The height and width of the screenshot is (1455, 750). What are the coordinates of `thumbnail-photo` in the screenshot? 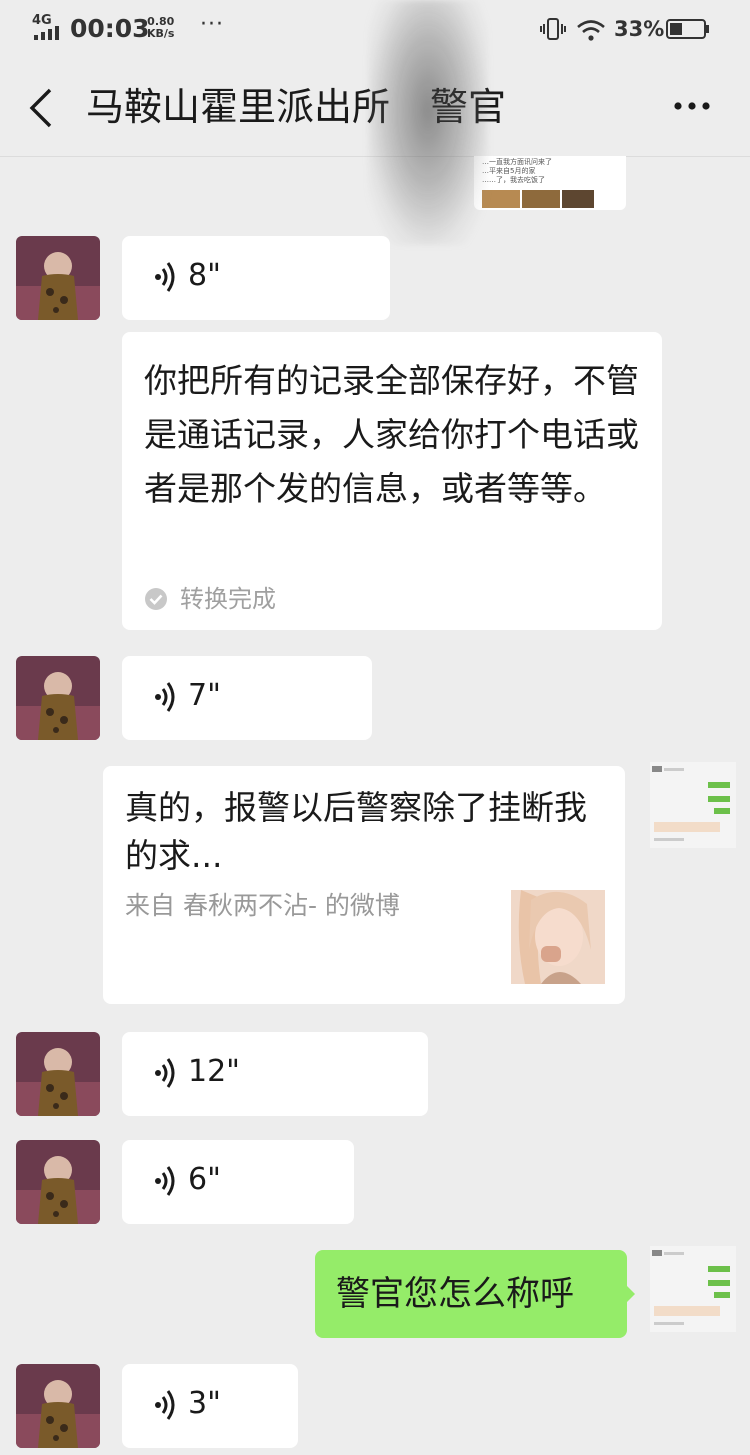 It's located at (558, 937).